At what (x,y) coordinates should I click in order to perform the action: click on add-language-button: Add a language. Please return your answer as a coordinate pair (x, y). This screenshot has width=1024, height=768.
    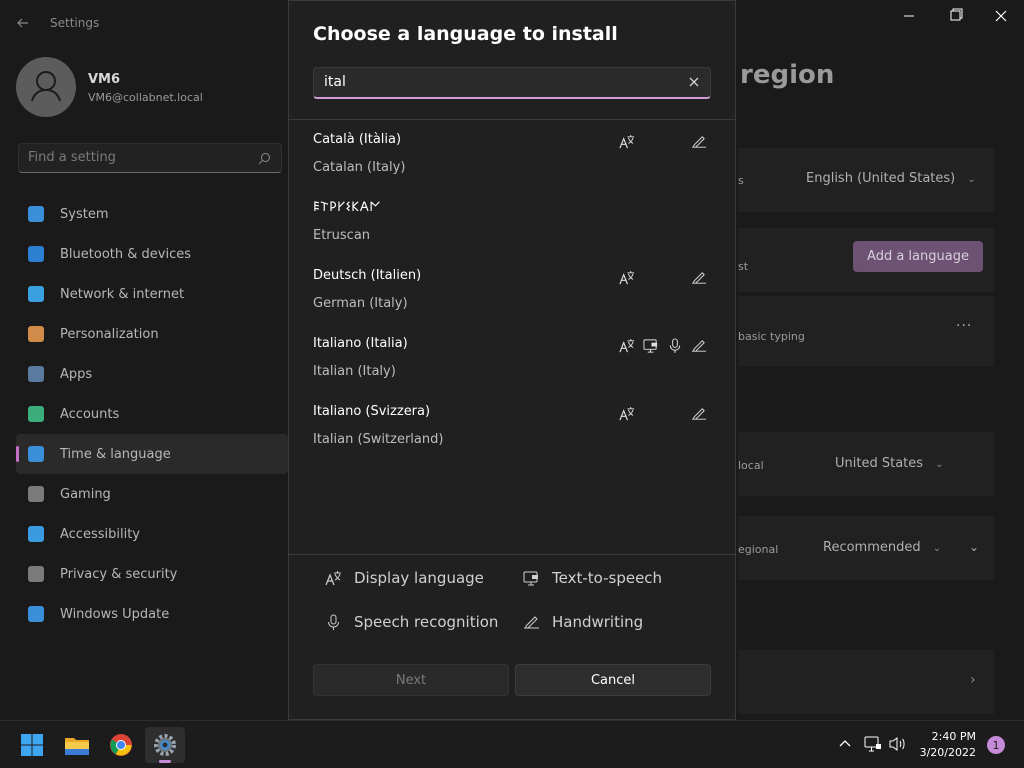
    Looking at the image, I should click on (918, 256).